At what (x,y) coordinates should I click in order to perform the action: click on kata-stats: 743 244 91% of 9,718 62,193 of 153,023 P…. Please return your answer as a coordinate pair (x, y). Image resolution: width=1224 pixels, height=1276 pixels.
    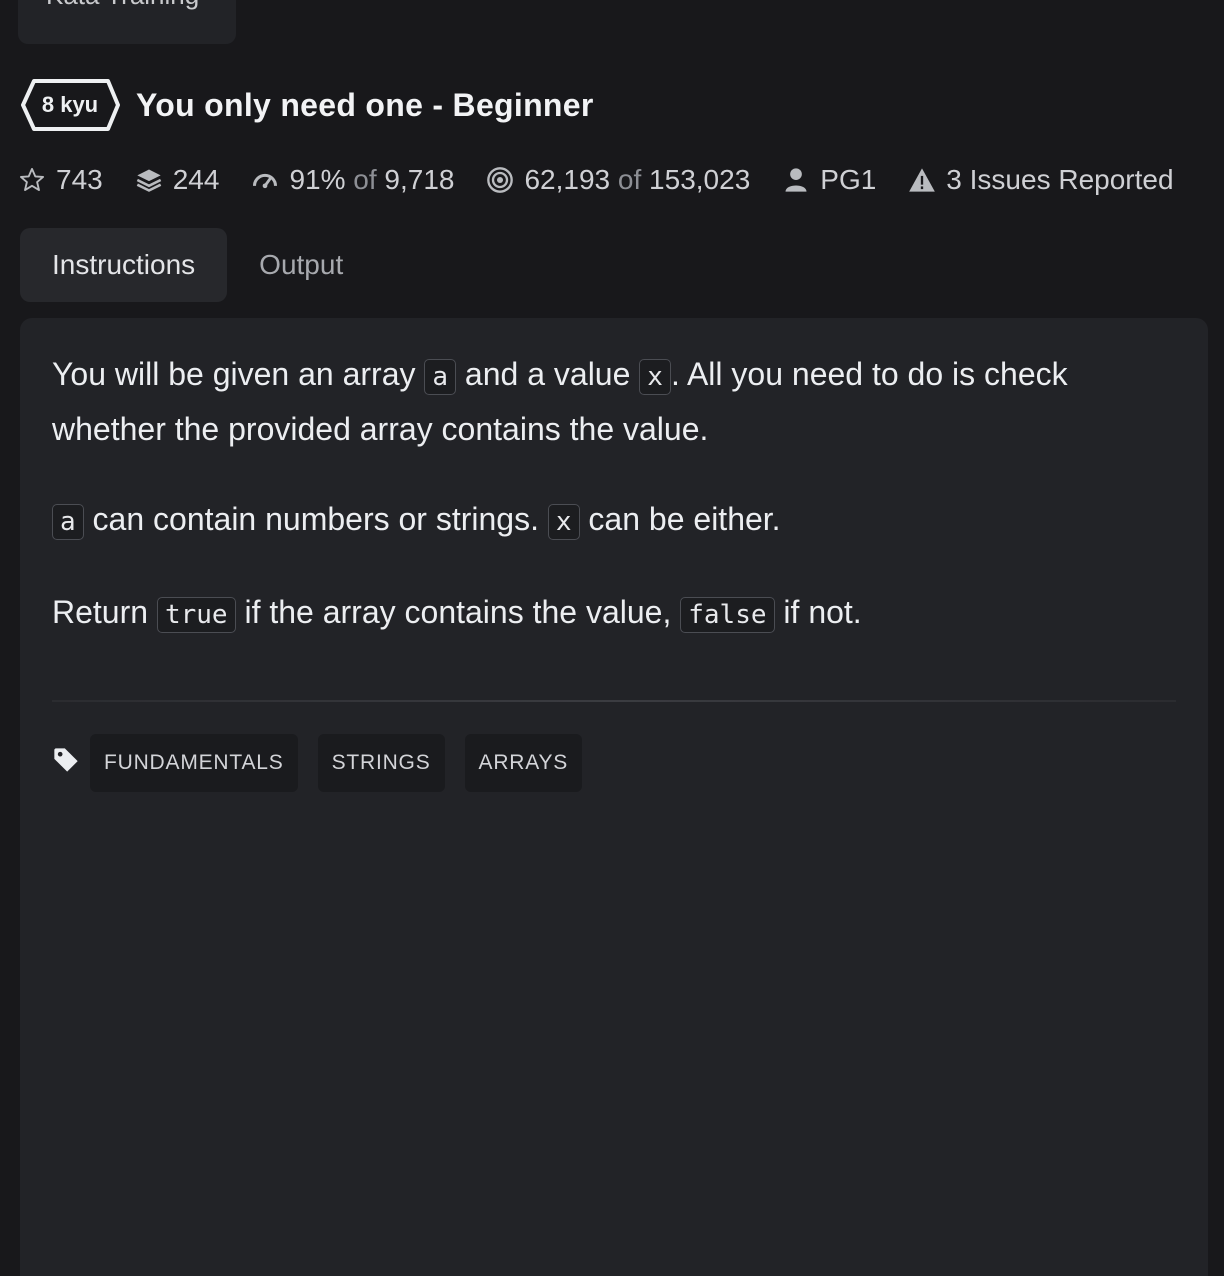
    Looking at the image, I should click on (596, 180).